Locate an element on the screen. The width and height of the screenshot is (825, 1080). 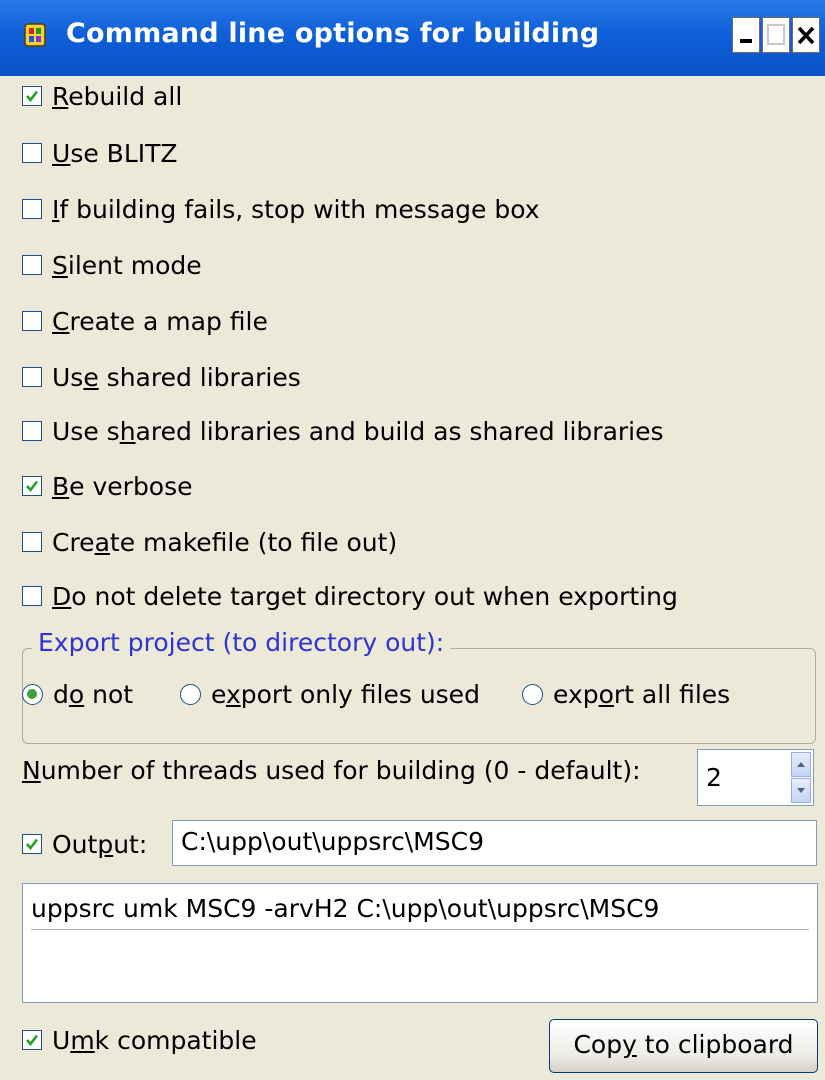
close-button is located at coordinates (806, 35).